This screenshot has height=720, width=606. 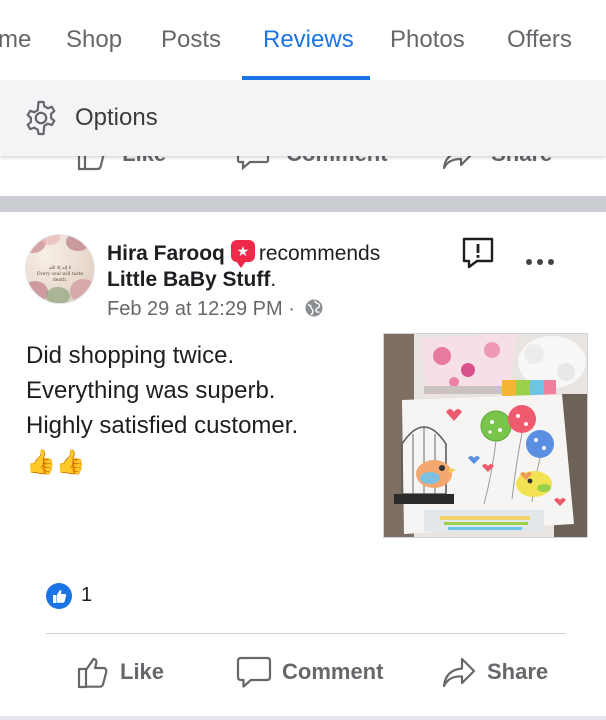 I want to click on more-options-icon, so click(x=540, y=262).